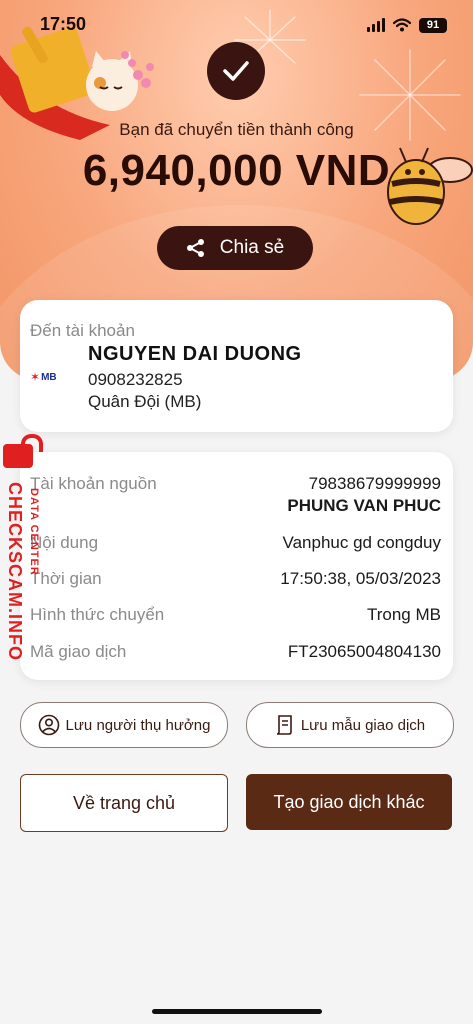  Describe the element at coordinates (135, 379) in the screenshot. I see `recipient-account: 0908232825` at that location.